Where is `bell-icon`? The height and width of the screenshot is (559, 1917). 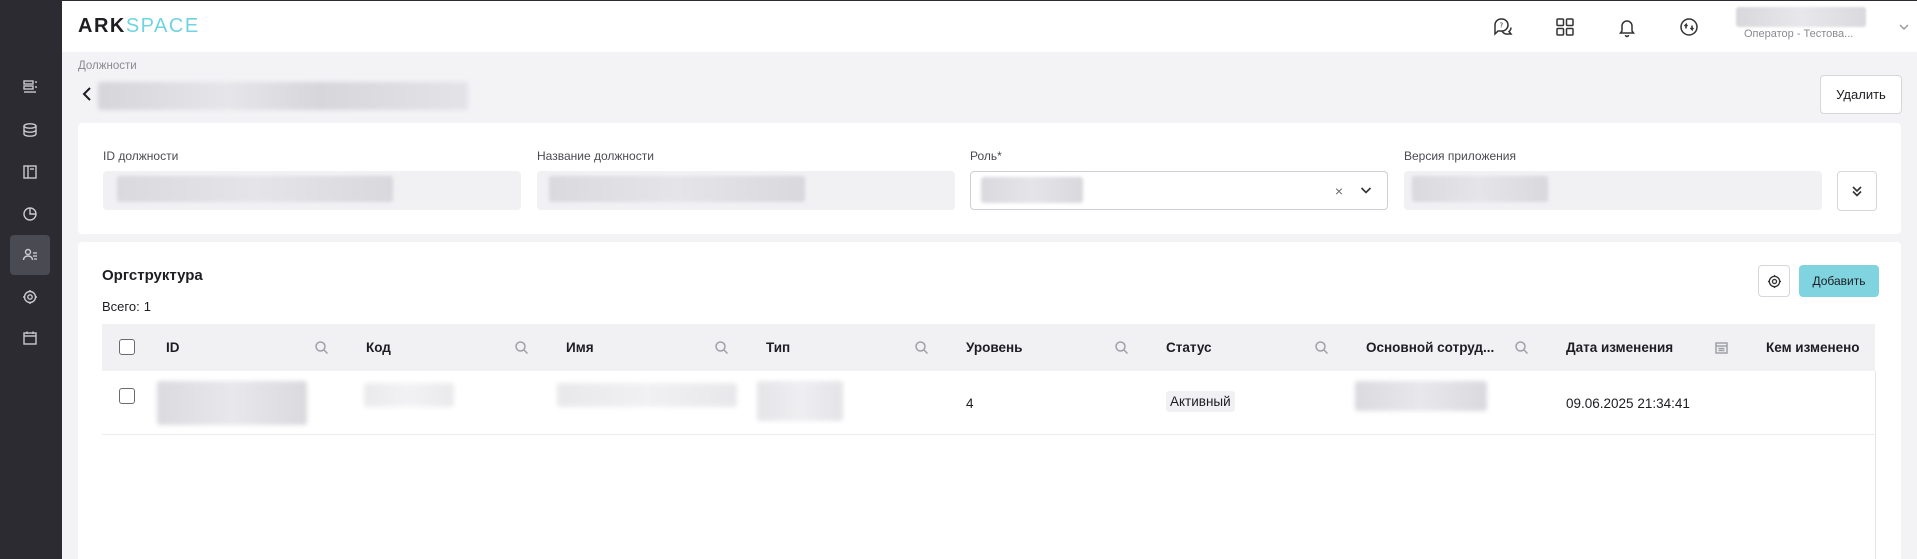 bell-icon is located at coordinates (1627, 29).